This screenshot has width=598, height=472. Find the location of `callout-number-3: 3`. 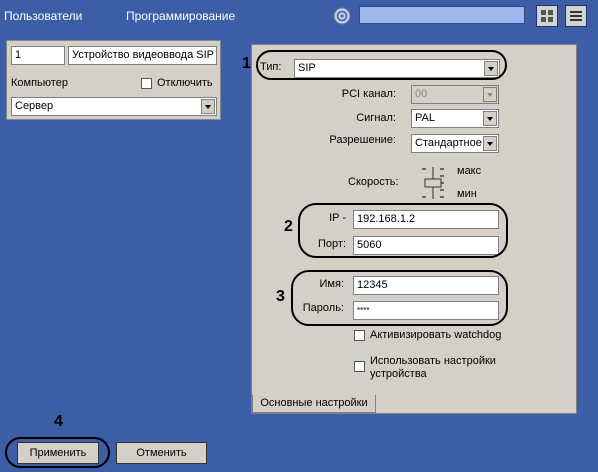

callout-number-3: 3 is located at coordinates (280, 296).